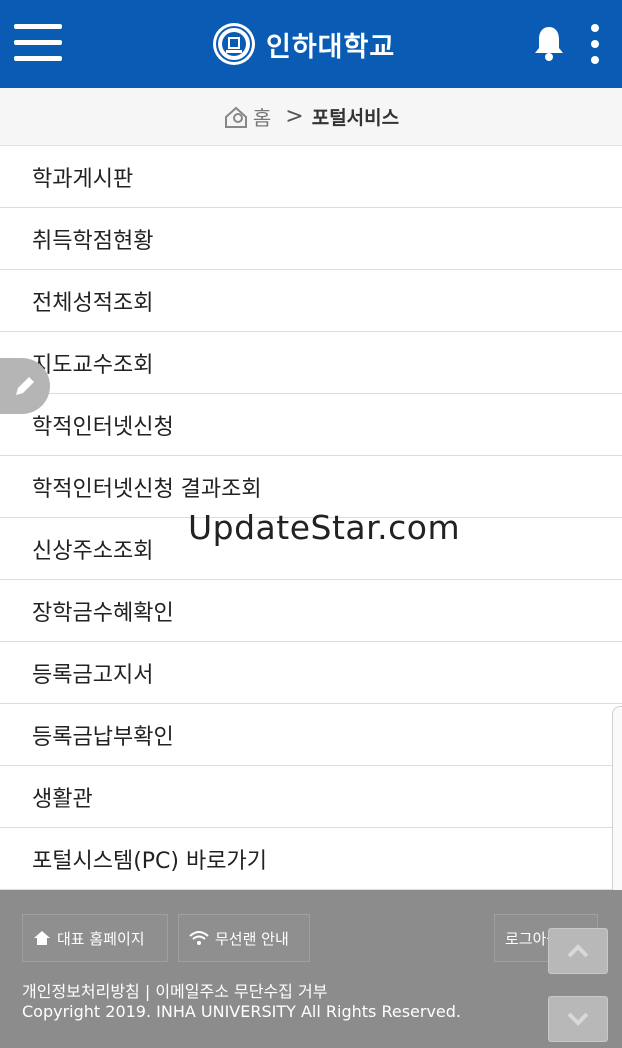  Describe the element at coordinates (311, 797) in the screenshot. I see `menu-item-dormitory: 생활관` at that location.